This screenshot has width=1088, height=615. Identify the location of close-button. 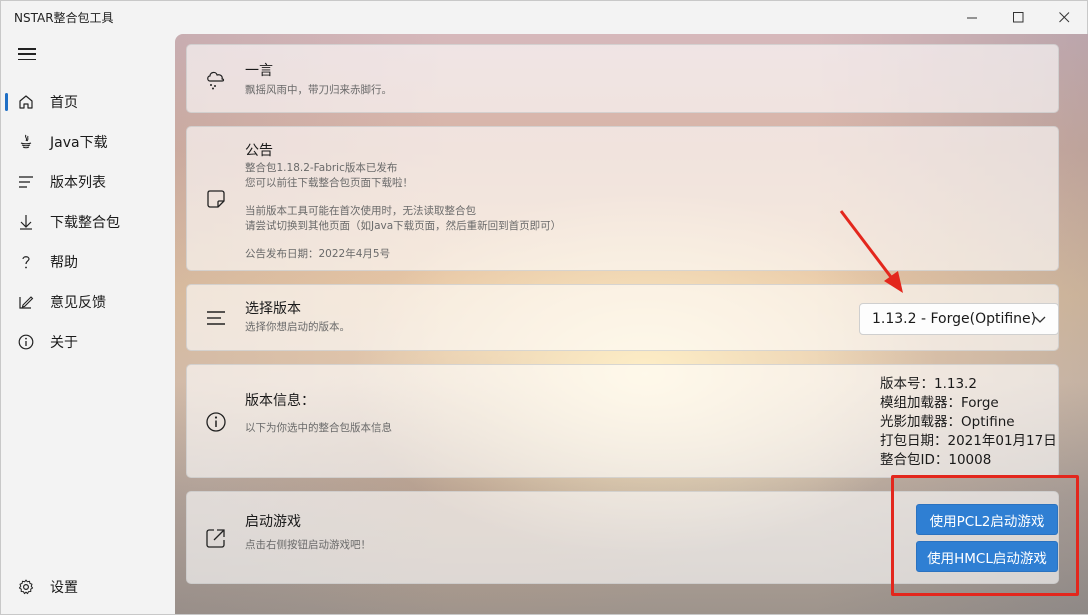
(1064, 17).